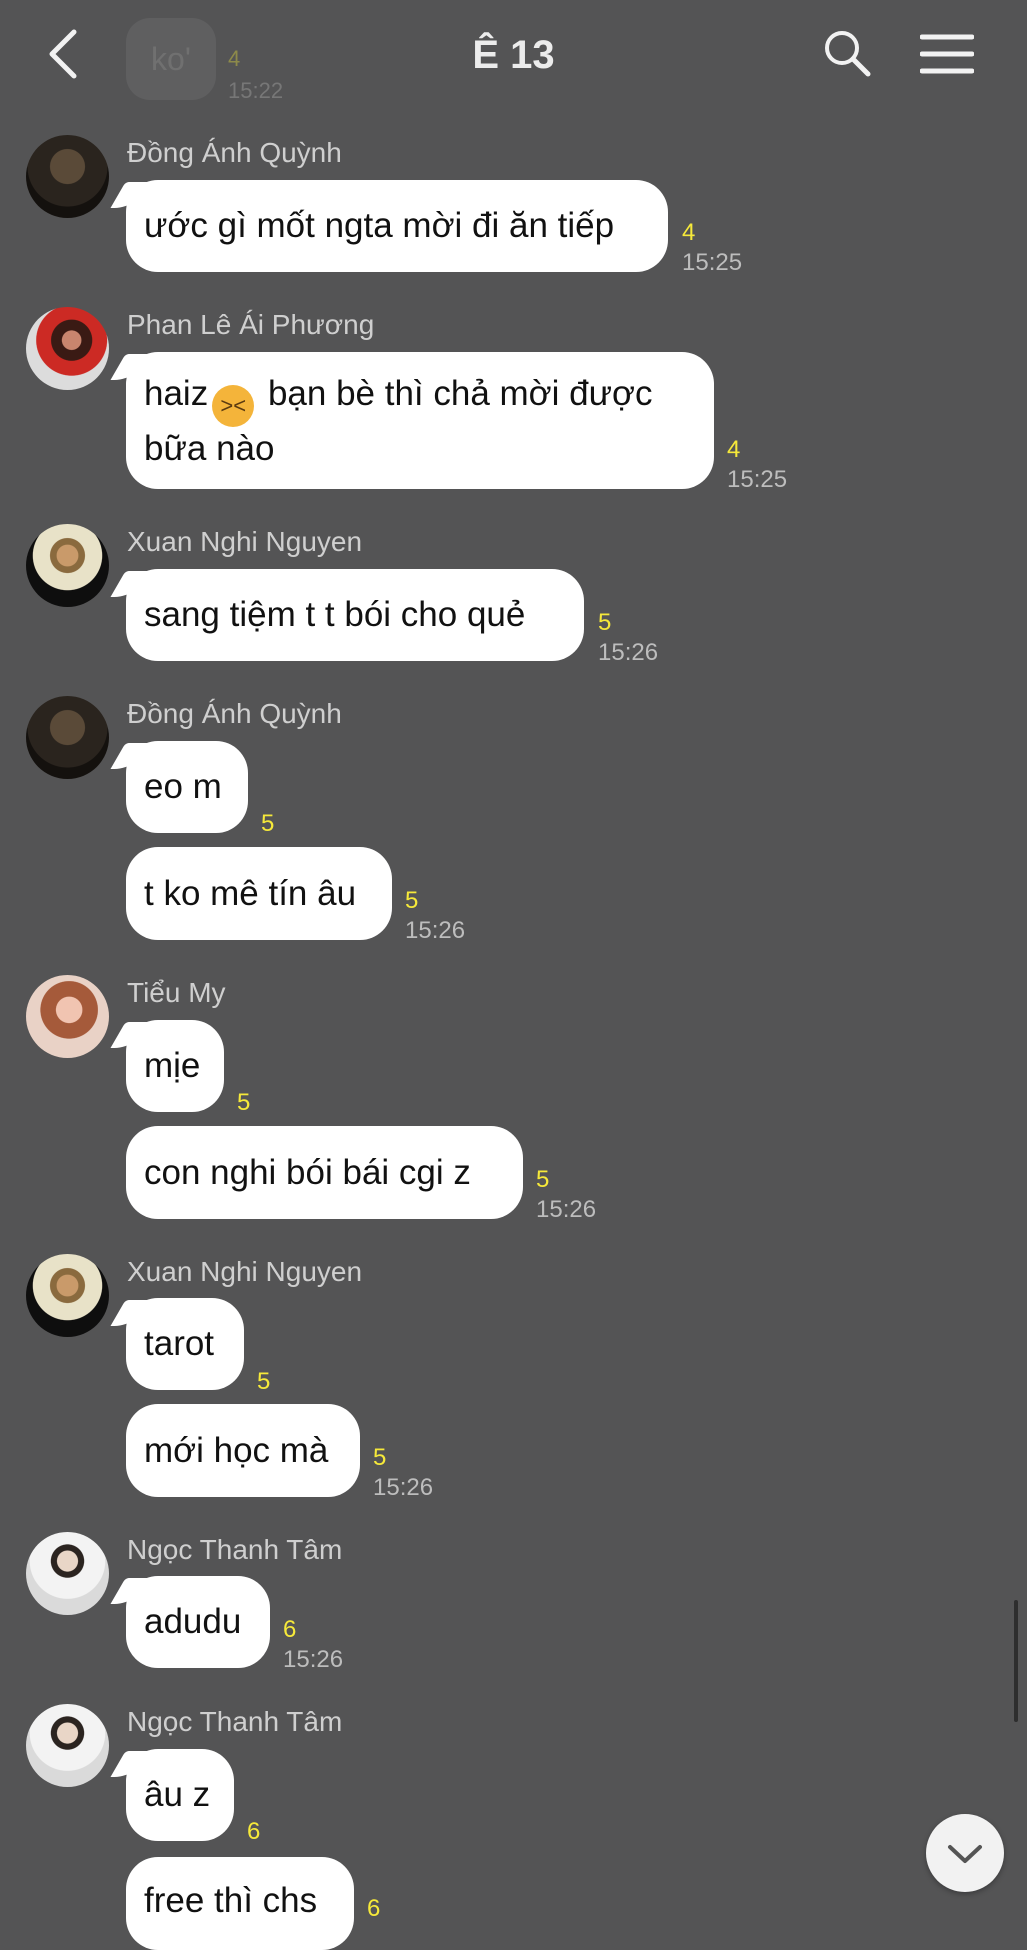 This screenshot has width=1027, height=1950. I want to click on message-bubble: eo m, so click(187, 787).